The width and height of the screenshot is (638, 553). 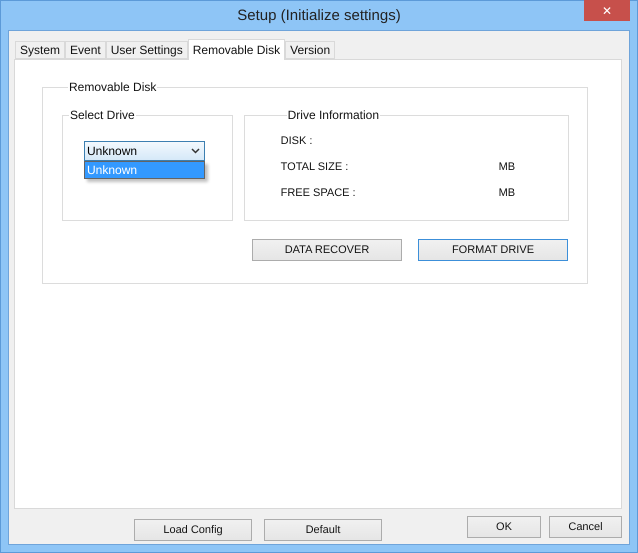 I want to click on tab: Version, so click(x=310, y=50).